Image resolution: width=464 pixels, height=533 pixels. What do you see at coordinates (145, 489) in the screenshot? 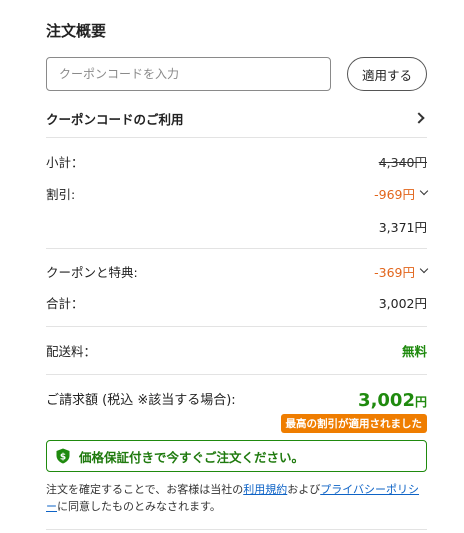
I see `terms-prefix: 注文を確定することで、お客様は当社の` at bounding box center [145, 489].